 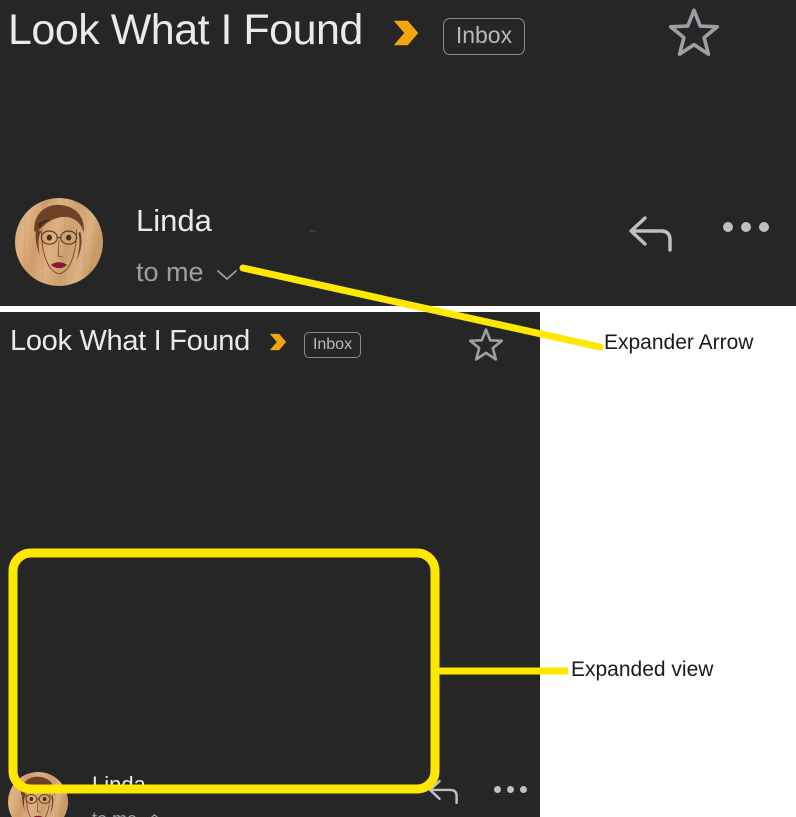 I want to click on chevron-up-icon, so click(x=154, y=812).